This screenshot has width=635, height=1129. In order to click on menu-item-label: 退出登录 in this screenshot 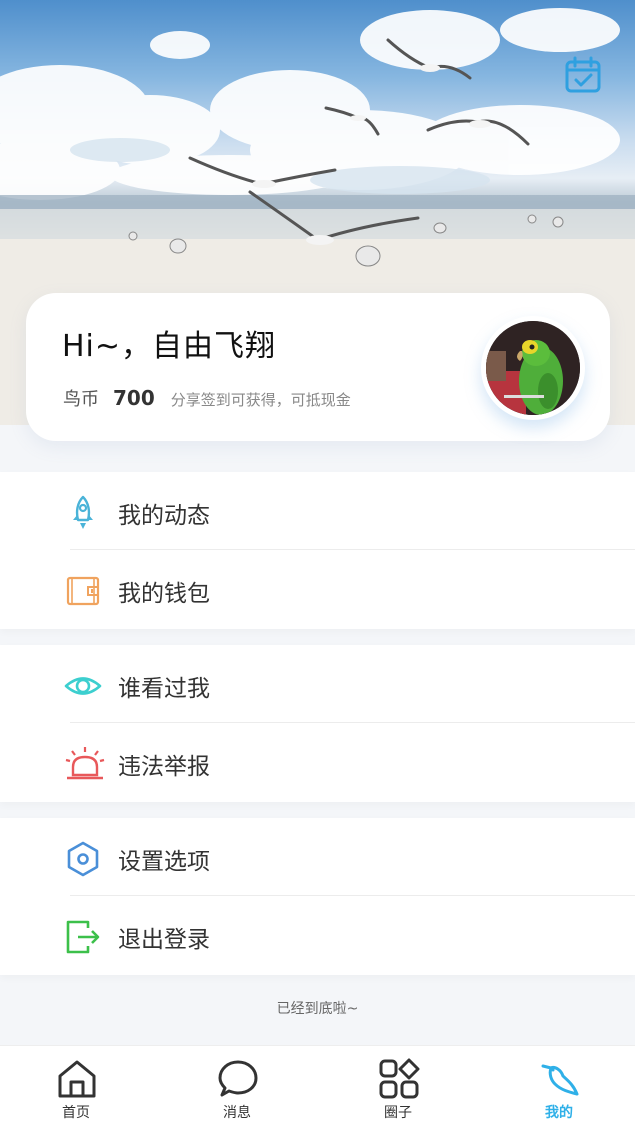, I will do `click(164, 940)`.